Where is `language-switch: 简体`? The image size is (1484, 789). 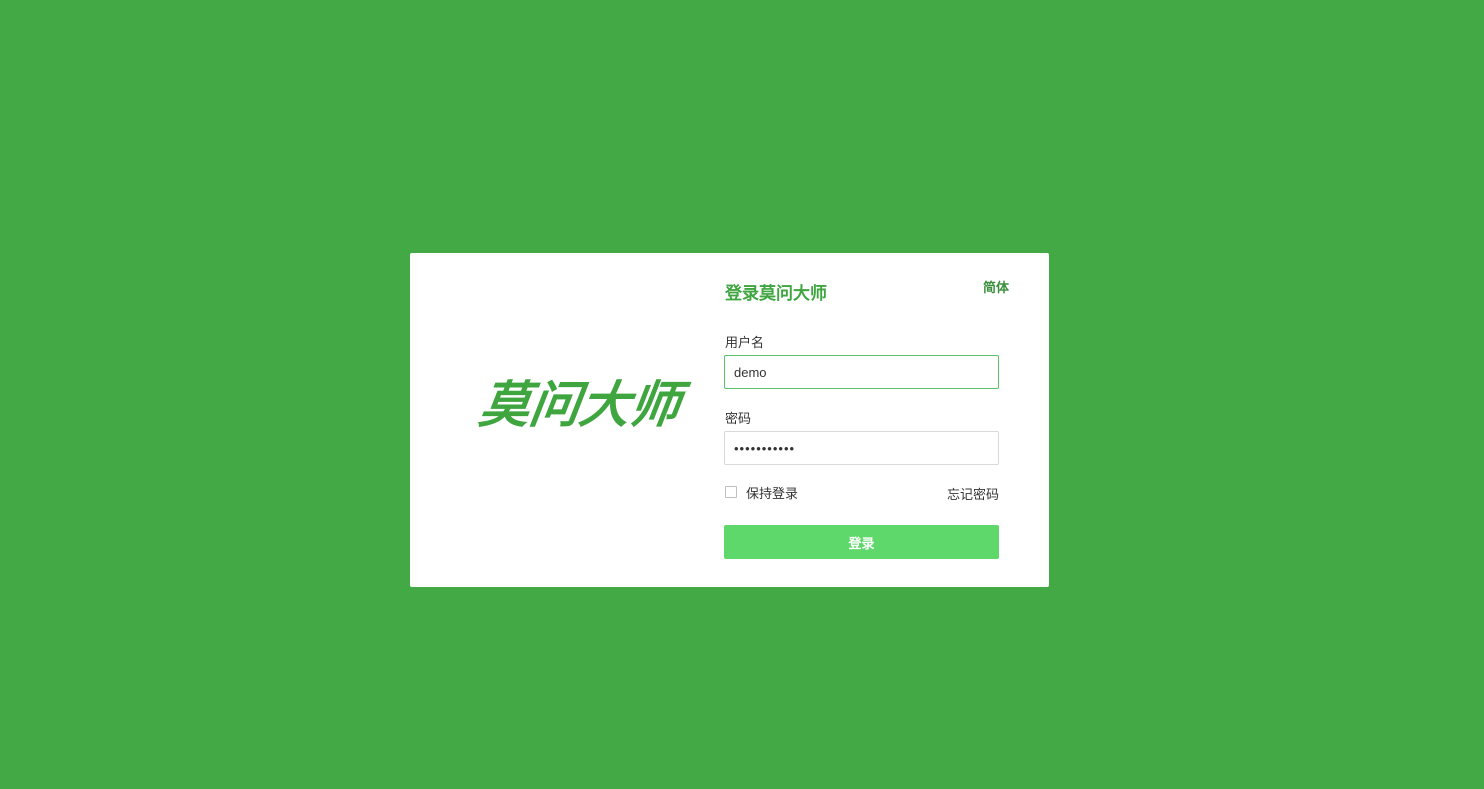 language-switch: 简体 is located at coordinates (996, 286).